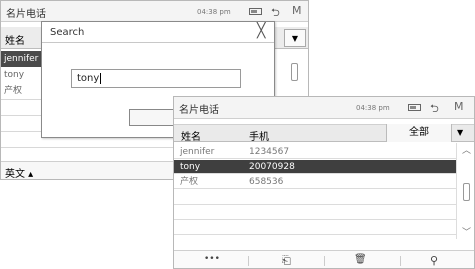 This screenshot has width=475, height=269. I want to click on dialog-divider, so click(158, 42).